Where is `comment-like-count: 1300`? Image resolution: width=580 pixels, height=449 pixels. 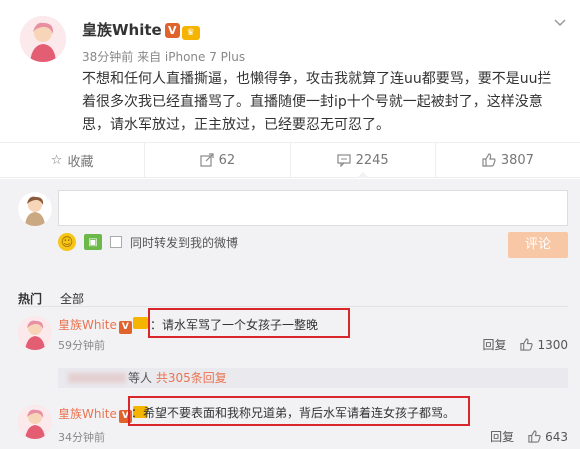
comment-like-count: 1300 is located at coordinates (552, 344).